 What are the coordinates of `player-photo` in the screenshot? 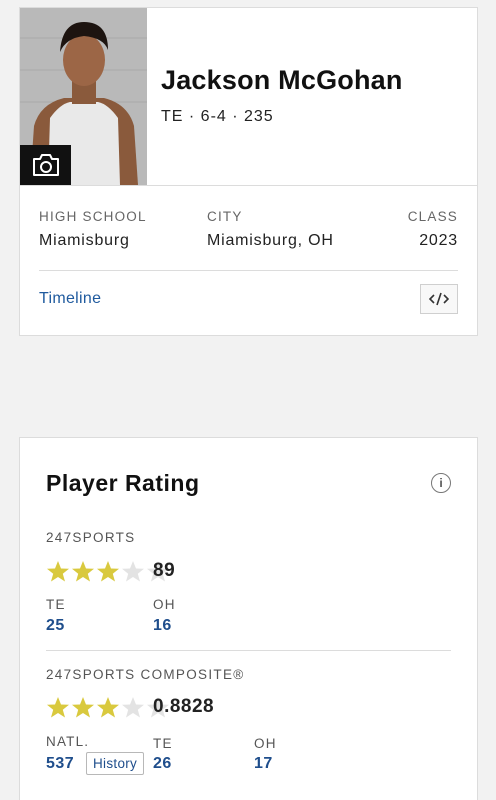 It's located at (83, 96).